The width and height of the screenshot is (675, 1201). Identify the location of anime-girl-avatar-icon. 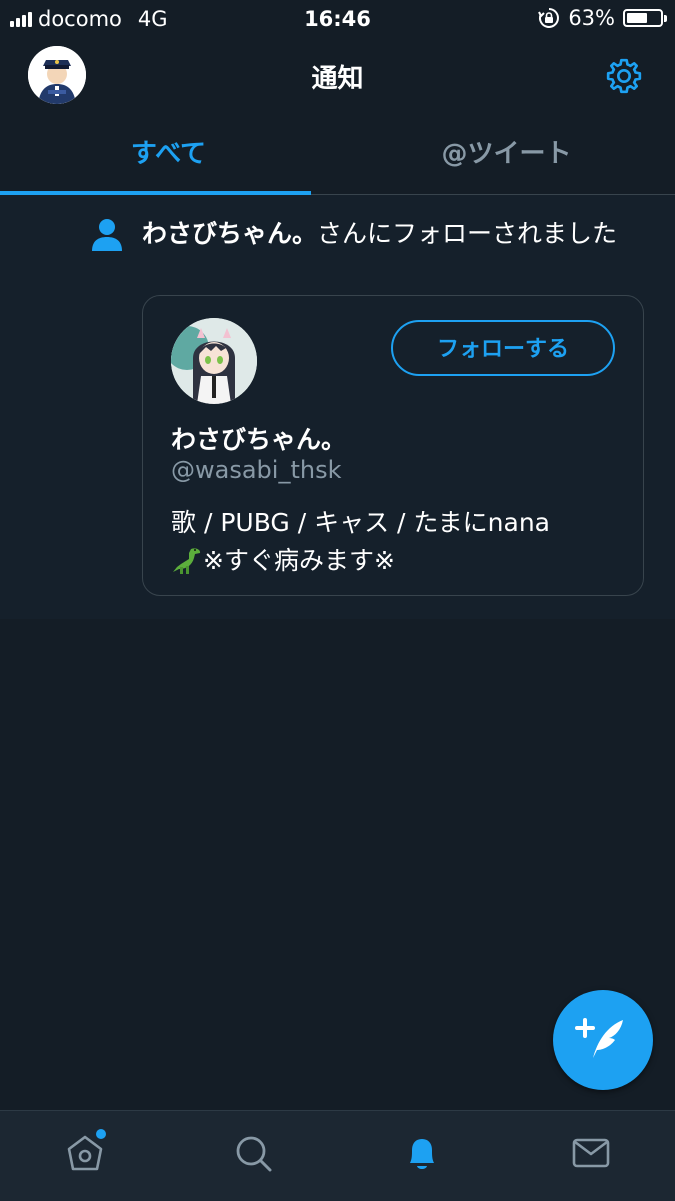
(214, 361).